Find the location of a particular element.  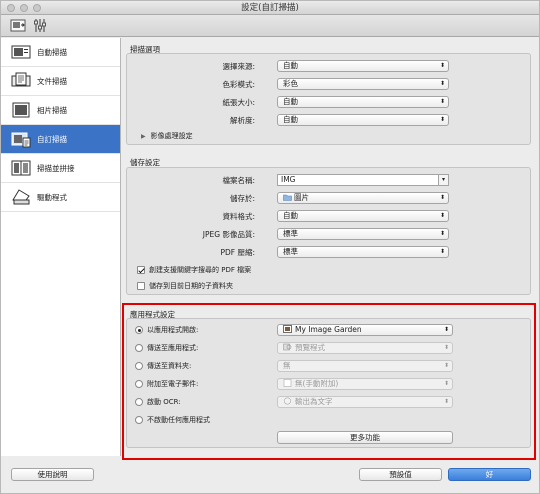

paper-size-dropdown: 自動 ⬍ is located at coordinates (363, 102).